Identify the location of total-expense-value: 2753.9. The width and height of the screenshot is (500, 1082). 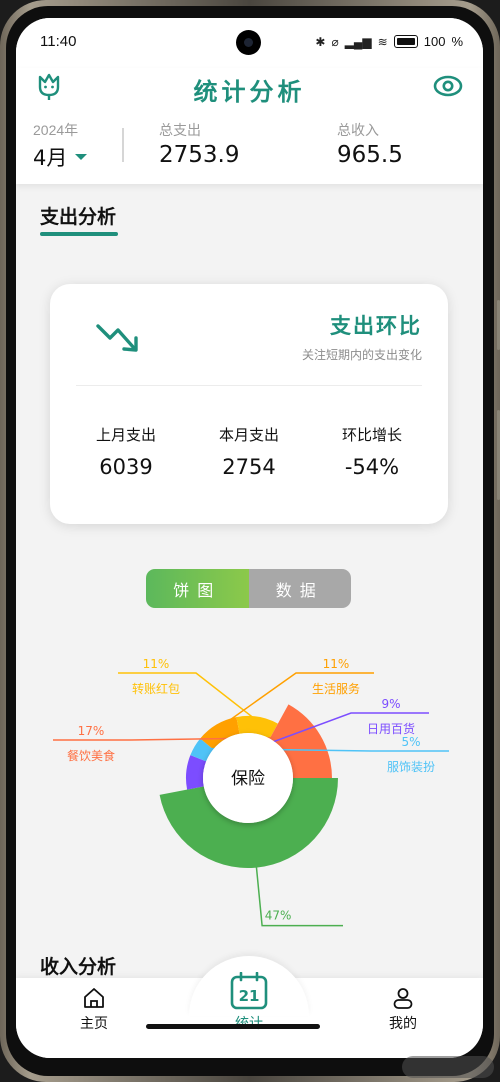
(199, 155).